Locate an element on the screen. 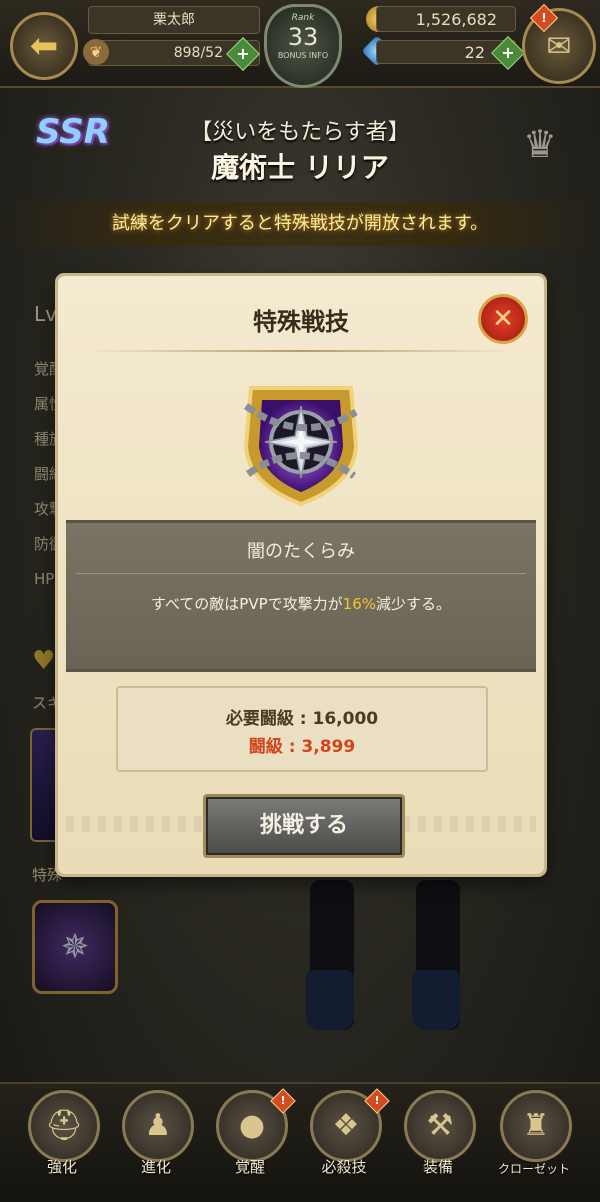 Image resolution: width=600 pixels, height=1202 pixels. equipment-icon: ⚒ is located at coordinates (440, 1126).